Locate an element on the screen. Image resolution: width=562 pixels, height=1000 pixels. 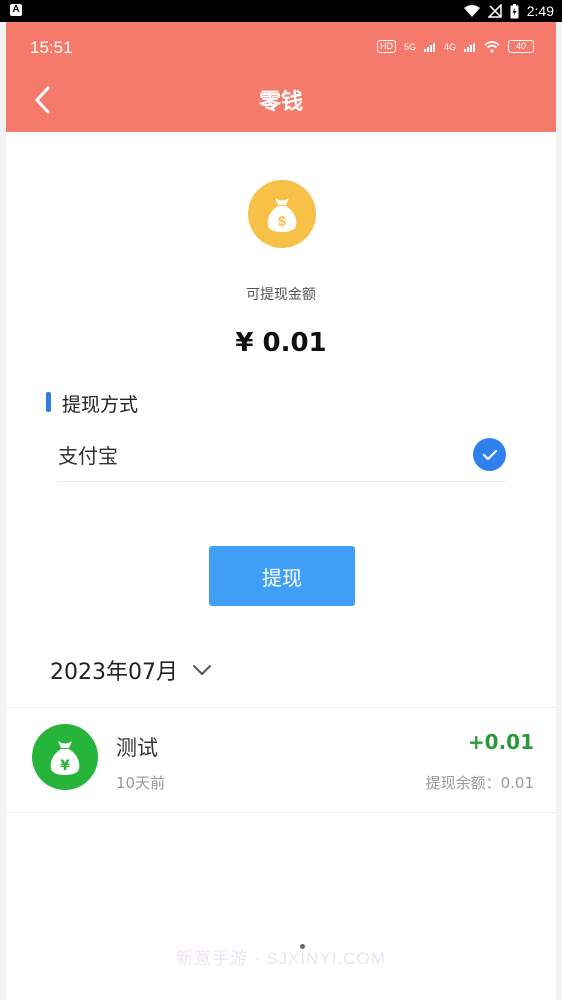
list-item: ¥ 测试 10天前 +0.01 提现余额：0.01 is located at coordinates (281, 761).